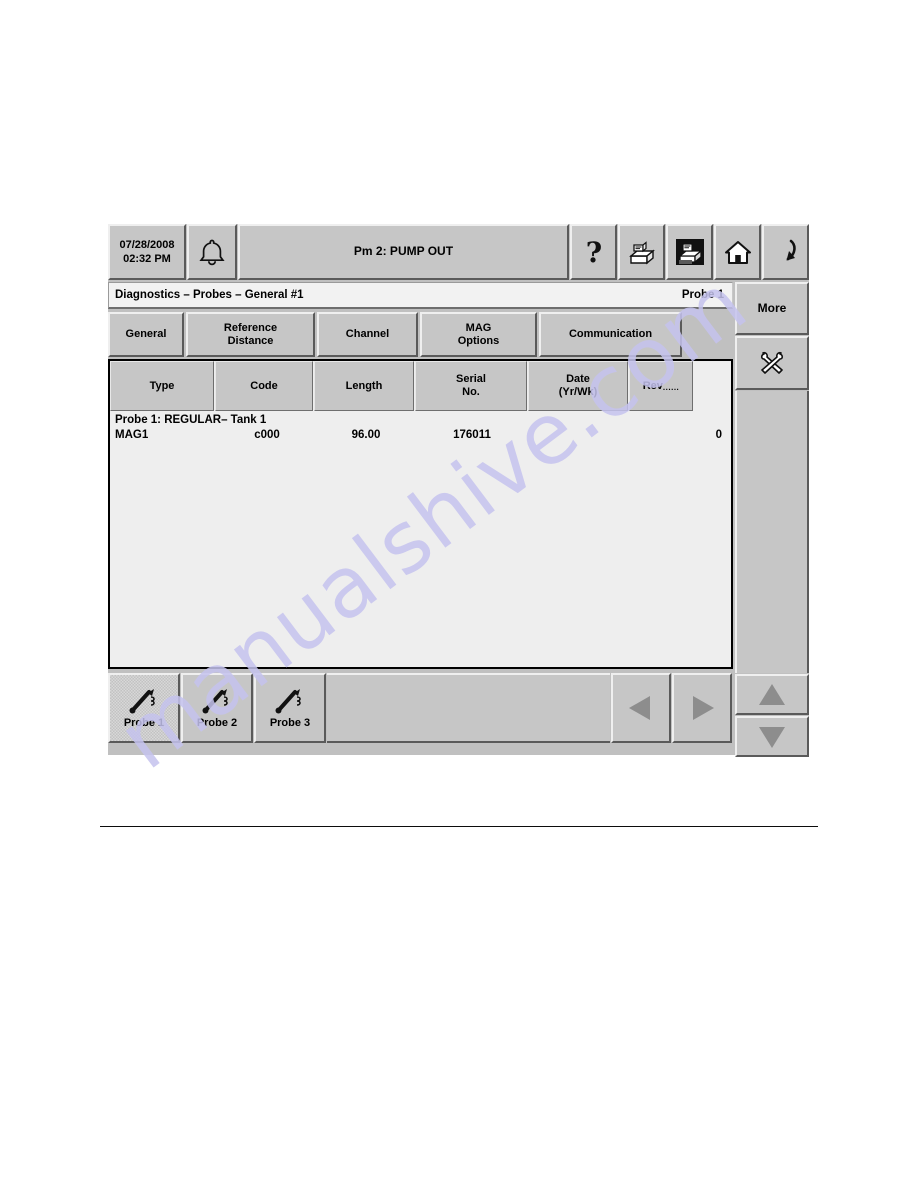  I want to click on tab-communication-label: Communication, so click(610, 334).